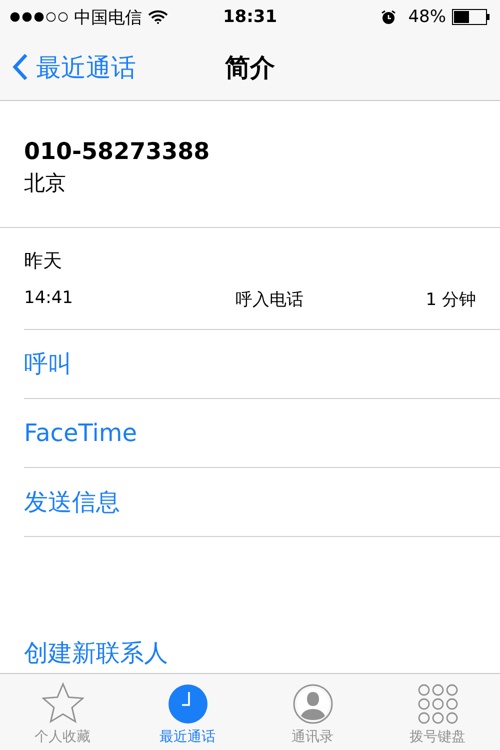 The height and width of the screenshot is (750, 500). Describe the element at coordinates (250, 17) in the screenshot. I see `status-time: 18:31` at that location.